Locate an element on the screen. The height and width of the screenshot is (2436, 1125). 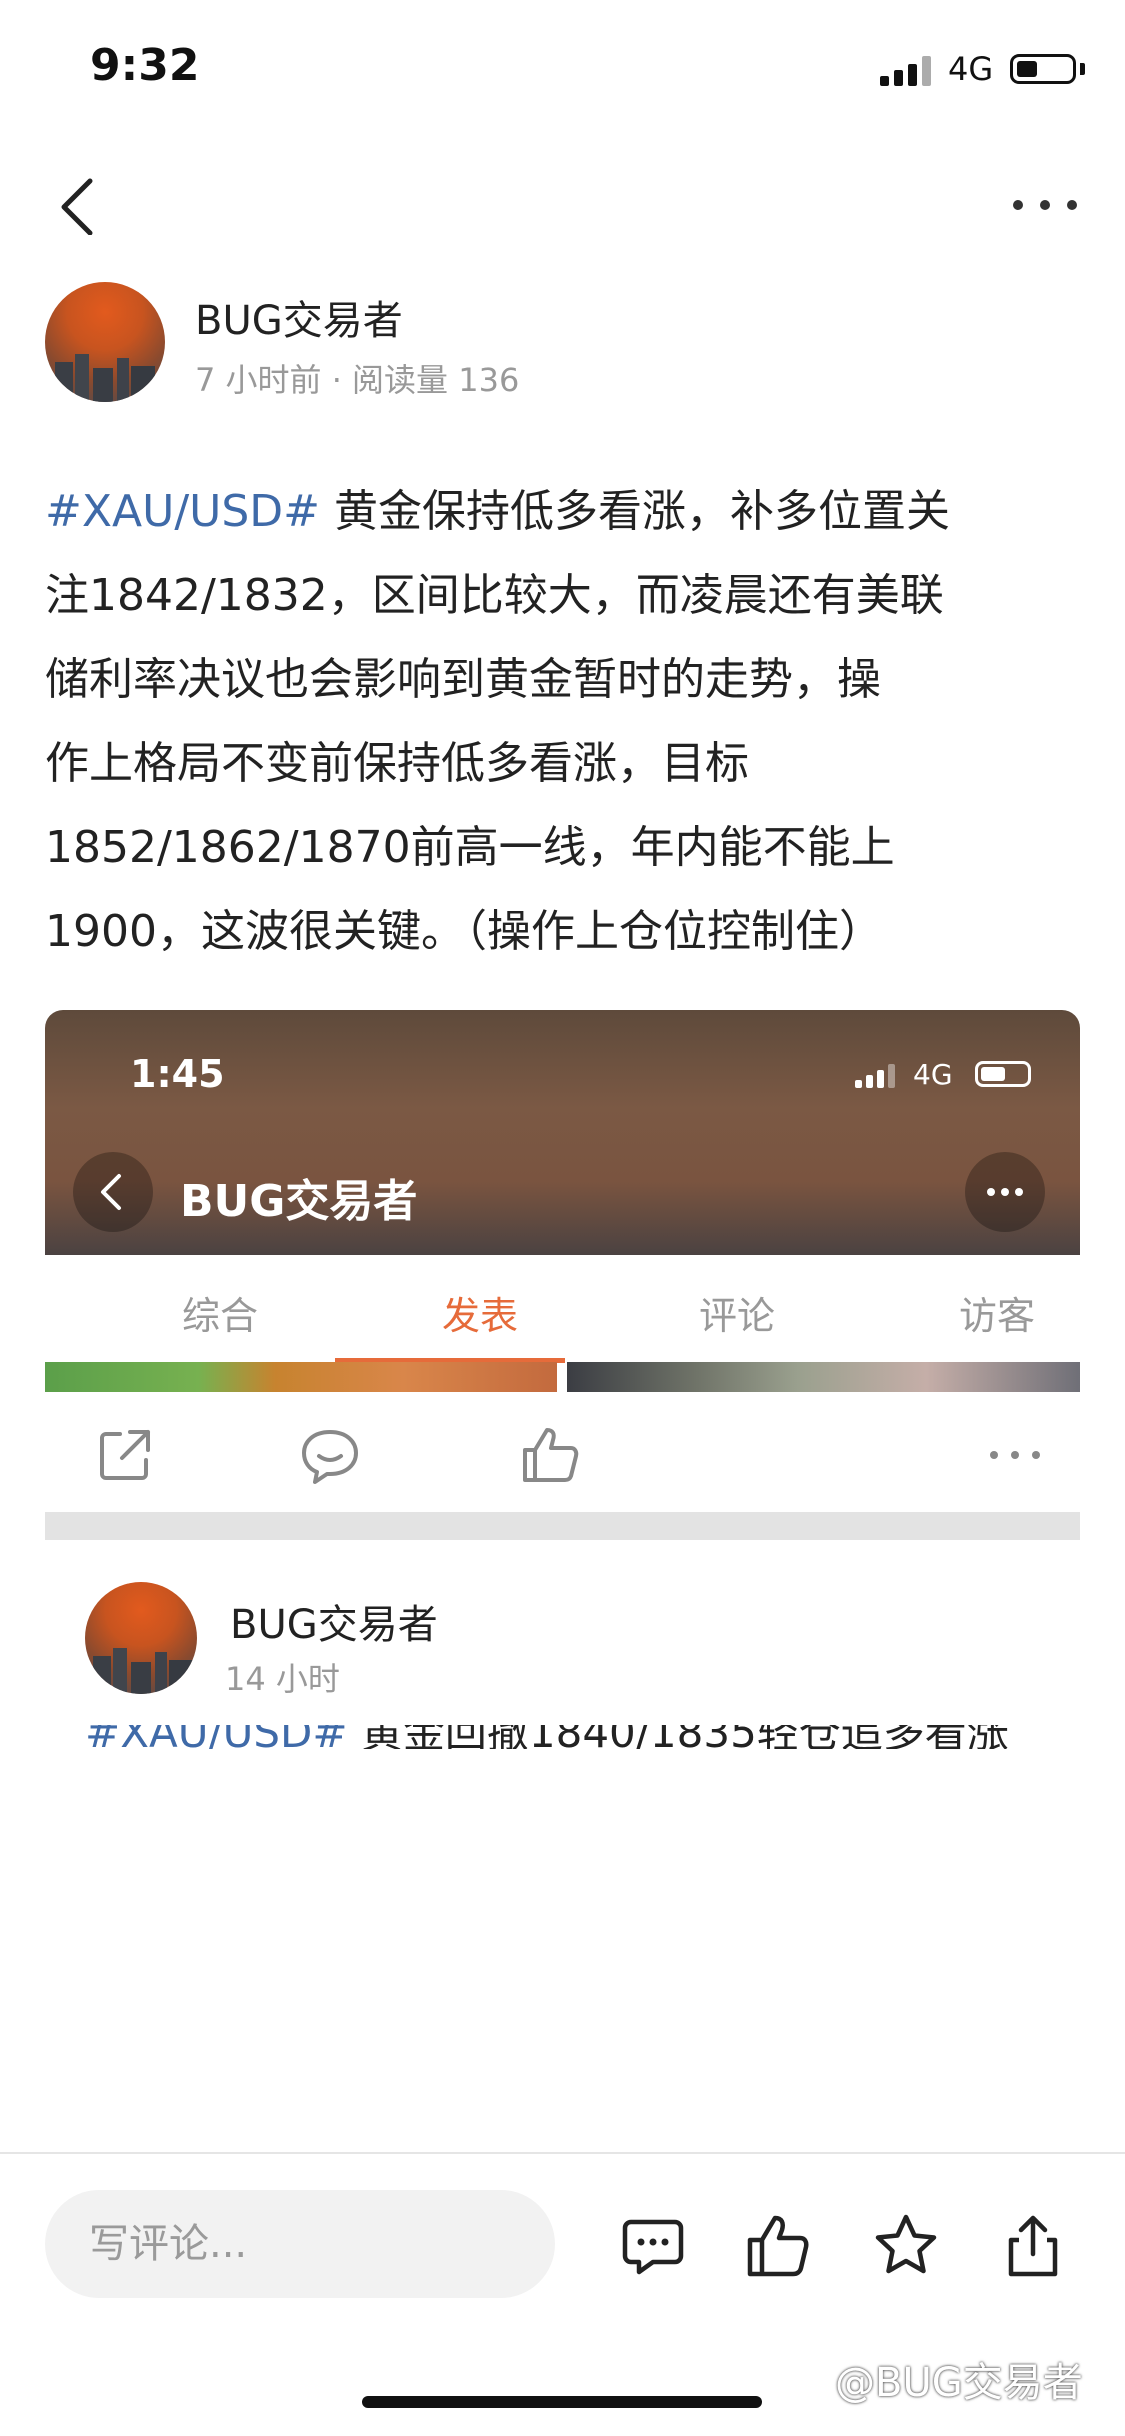
embedded-back-button is located at coordinates (113, 1192).